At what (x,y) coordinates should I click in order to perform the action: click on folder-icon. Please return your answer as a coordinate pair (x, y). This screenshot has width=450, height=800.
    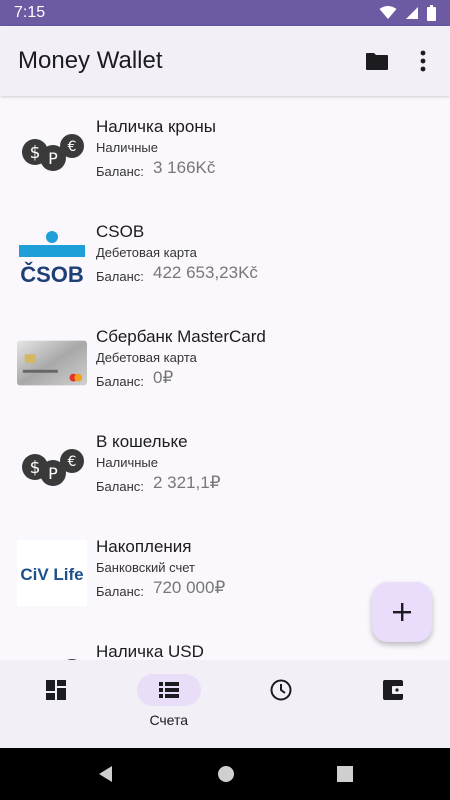
    Looking at the image, I should click on (377, 61).